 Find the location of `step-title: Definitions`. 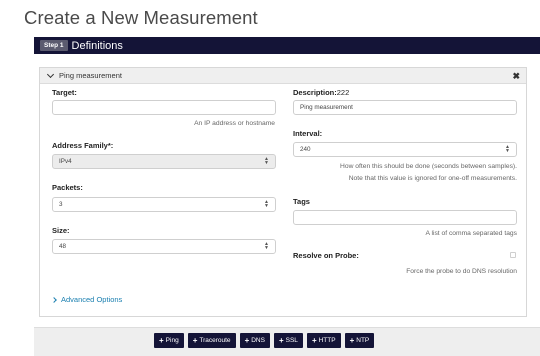

step-title: Definitions is located at coordinates (97, 45).